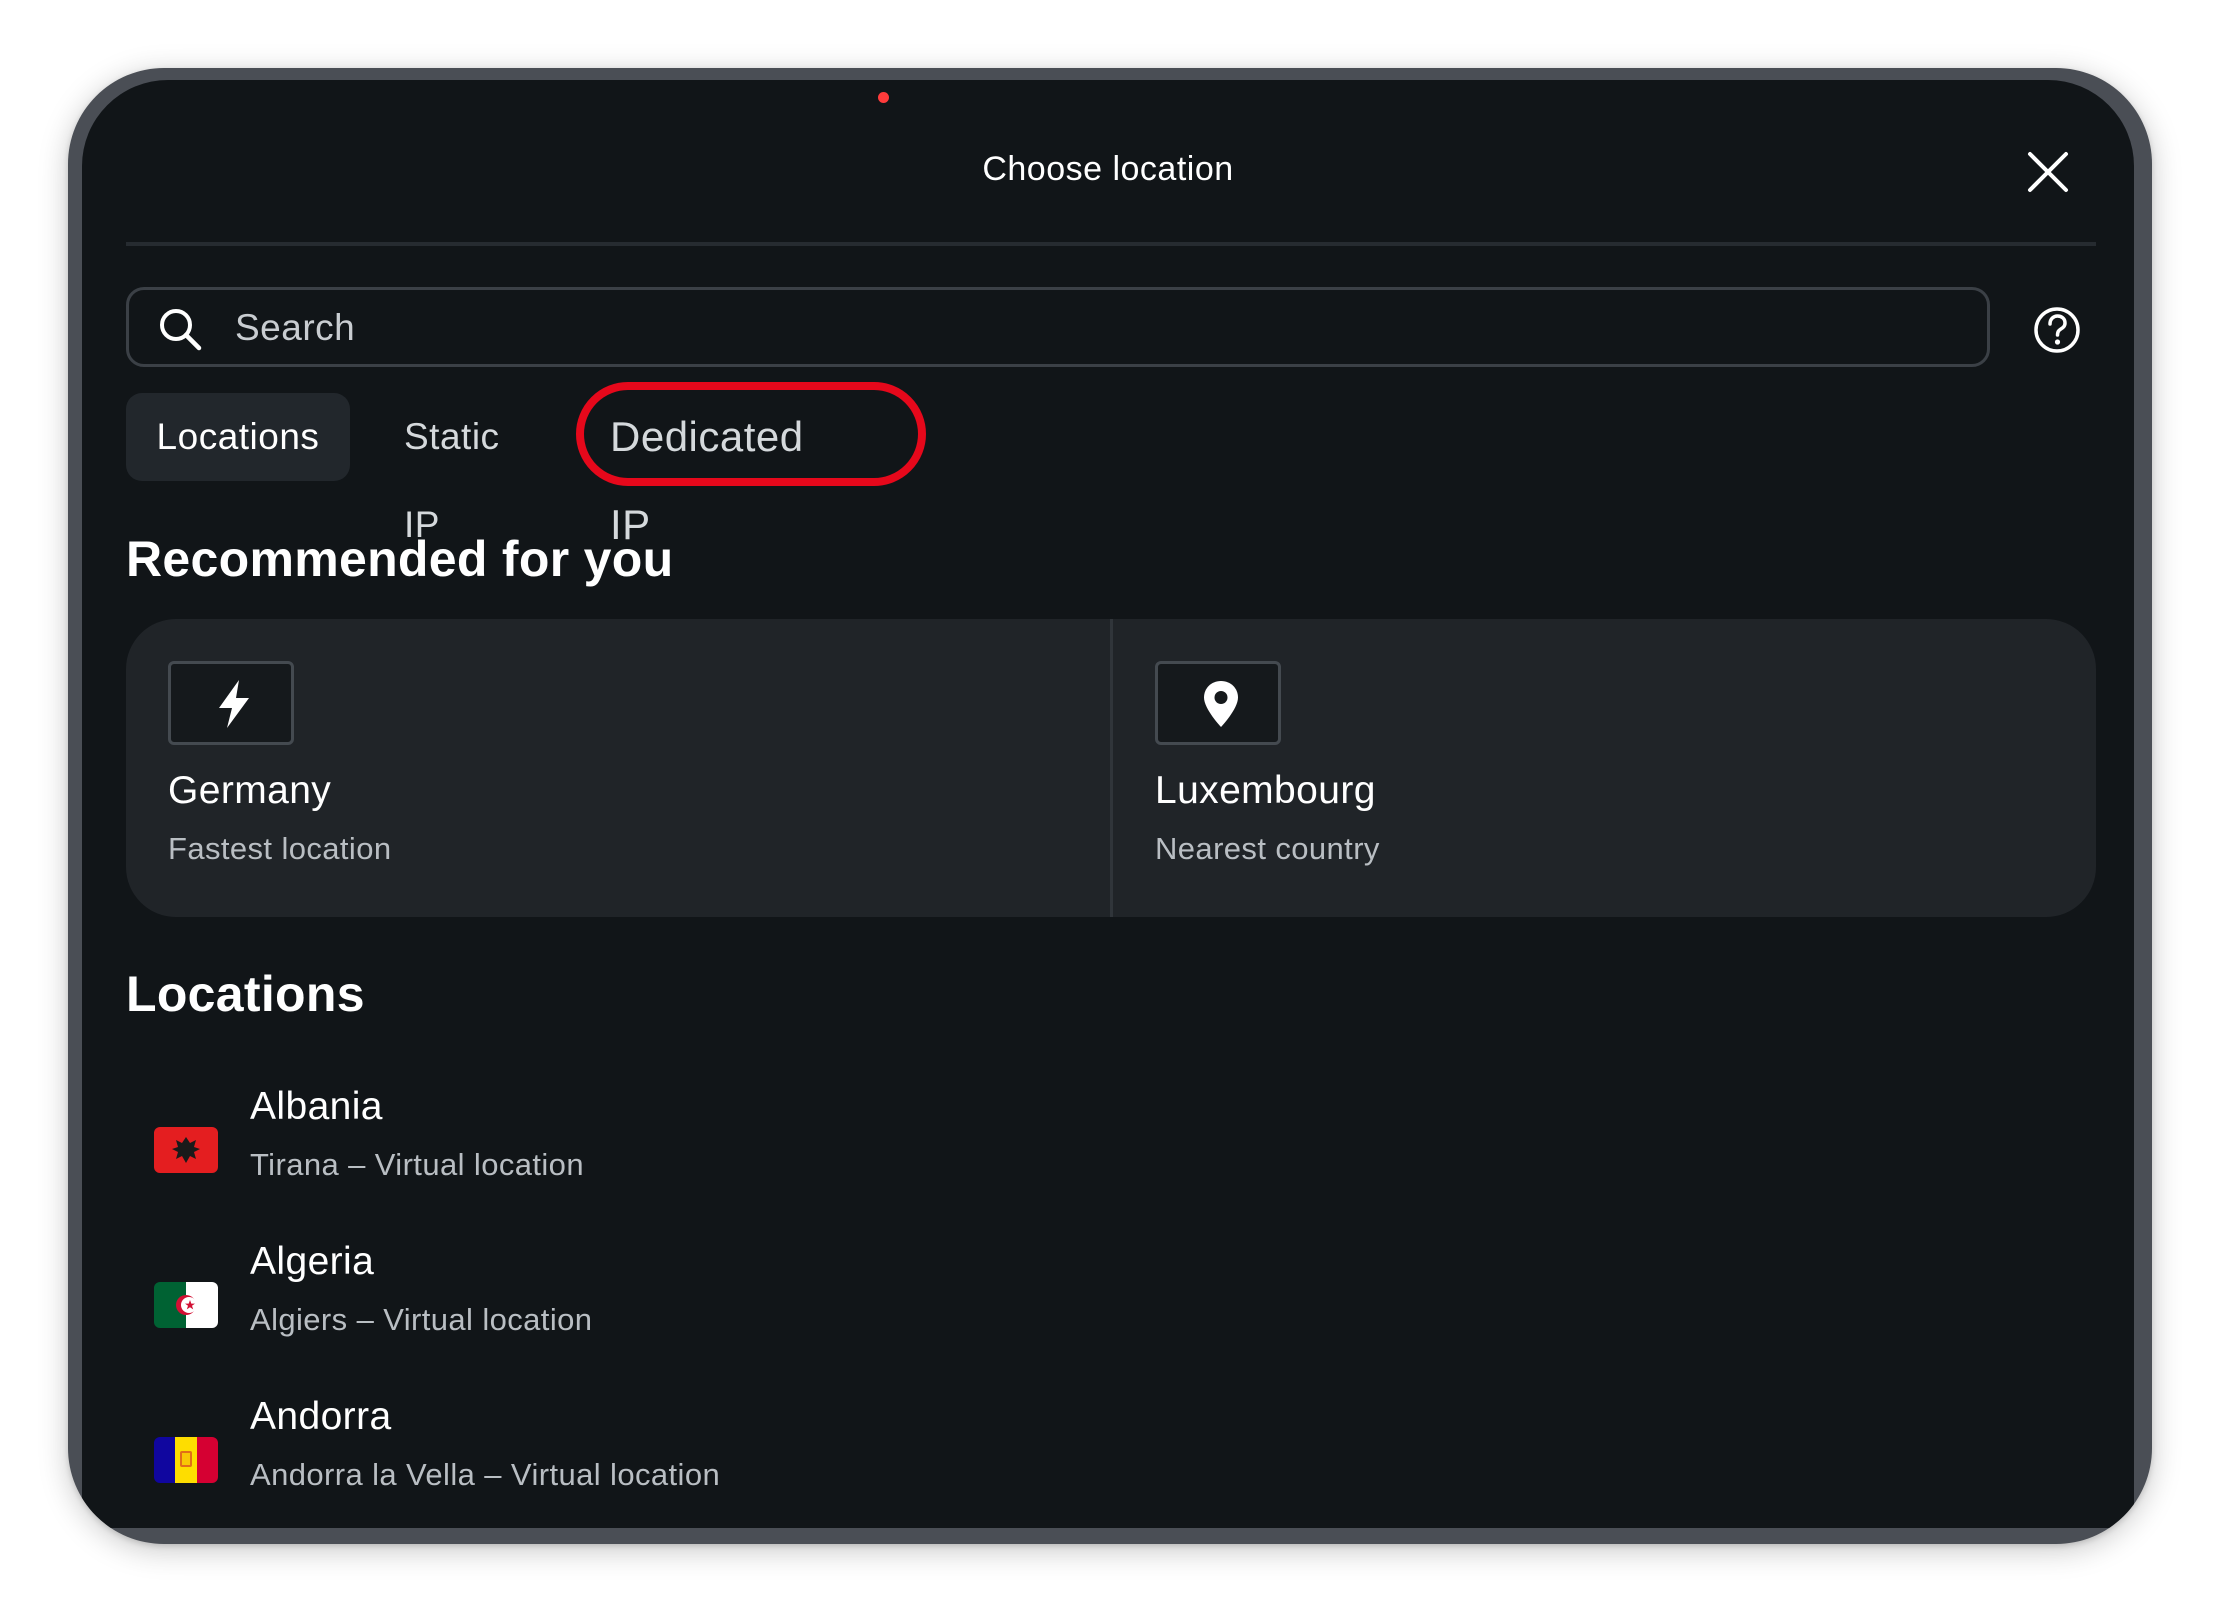 This screenshot has height=1612, width=2220. I want to click on recommended-name: Luxembourg, so click(1265, 790).